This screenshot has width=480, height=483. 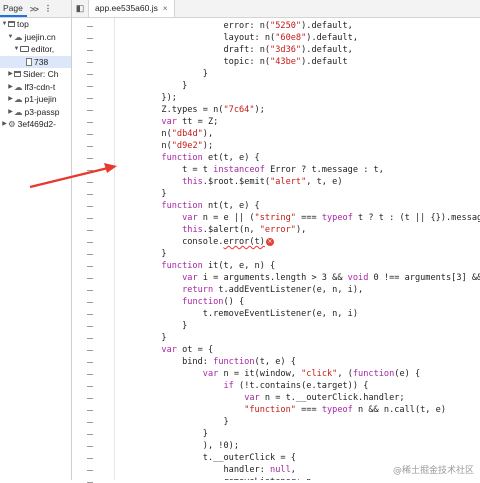 I want to click on code-line: if (!t.contains(e.target)) {, so click(x=244, y=386).